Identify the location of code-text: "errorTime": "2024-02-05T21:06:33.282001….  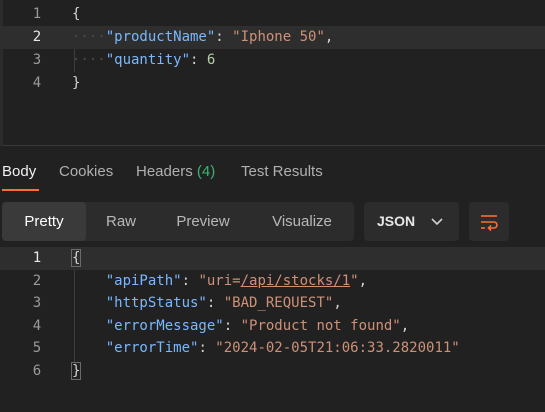
(266, 348).